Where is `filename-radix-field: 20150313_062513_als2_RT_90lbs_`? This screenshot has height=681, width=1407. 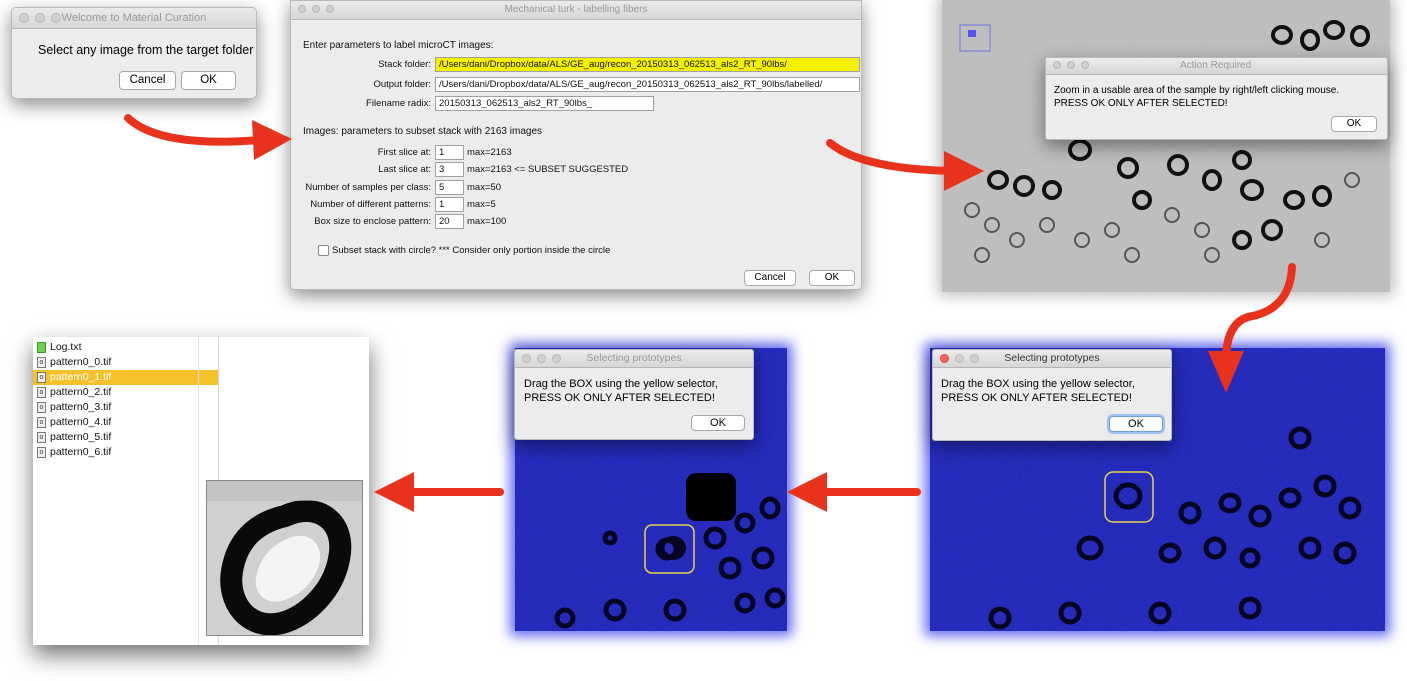 filename-radix-field: 20150313_062513_als2_RT_90lbs_ is located at coordinates (544, 103).